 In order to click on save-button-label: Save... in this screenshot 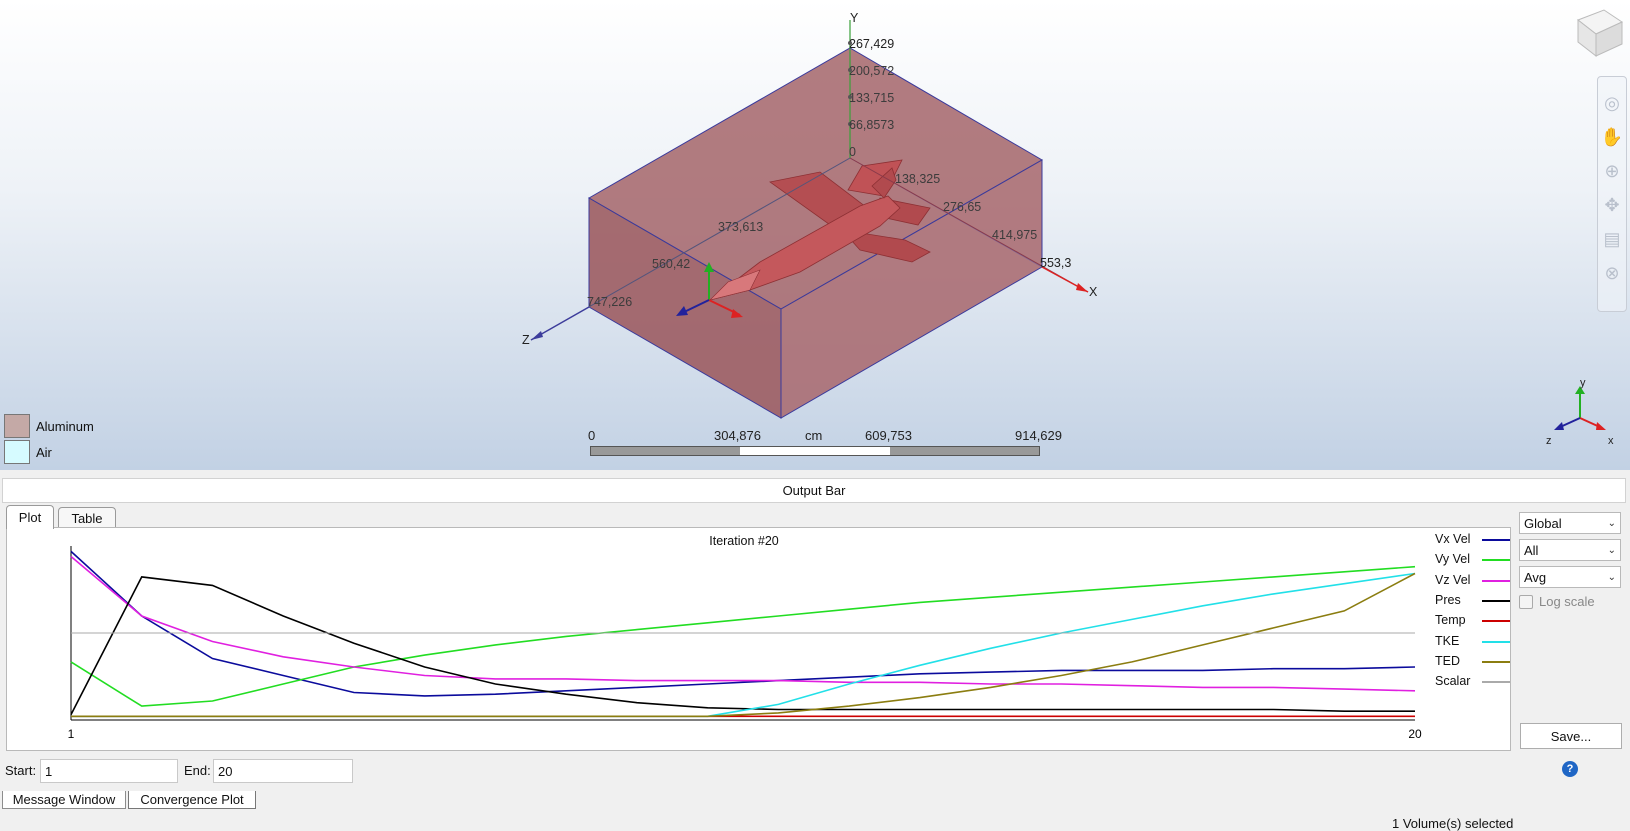, I will do `click(1571, 736)`.